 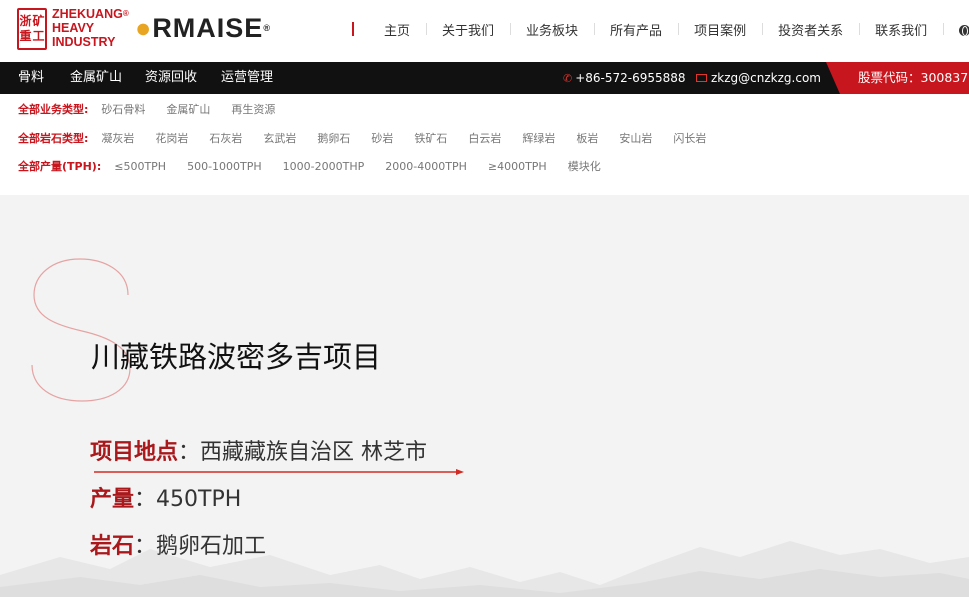 I want to click on output-key: 产量, so click(x=112, y=499).